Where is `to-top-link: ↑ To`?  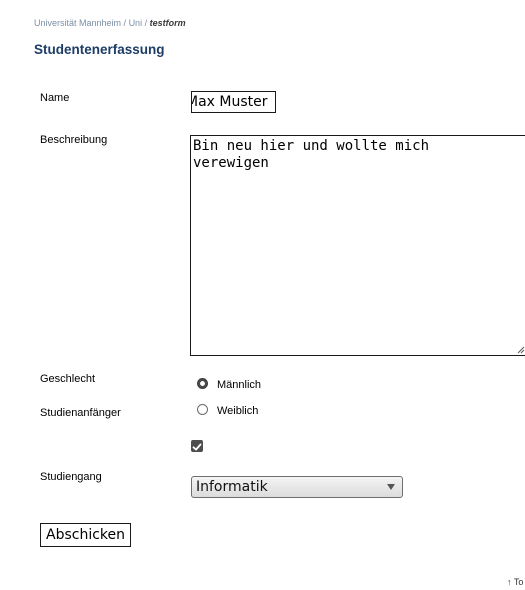
to-top-link: ↑ To is located at coordinates (515, 582).